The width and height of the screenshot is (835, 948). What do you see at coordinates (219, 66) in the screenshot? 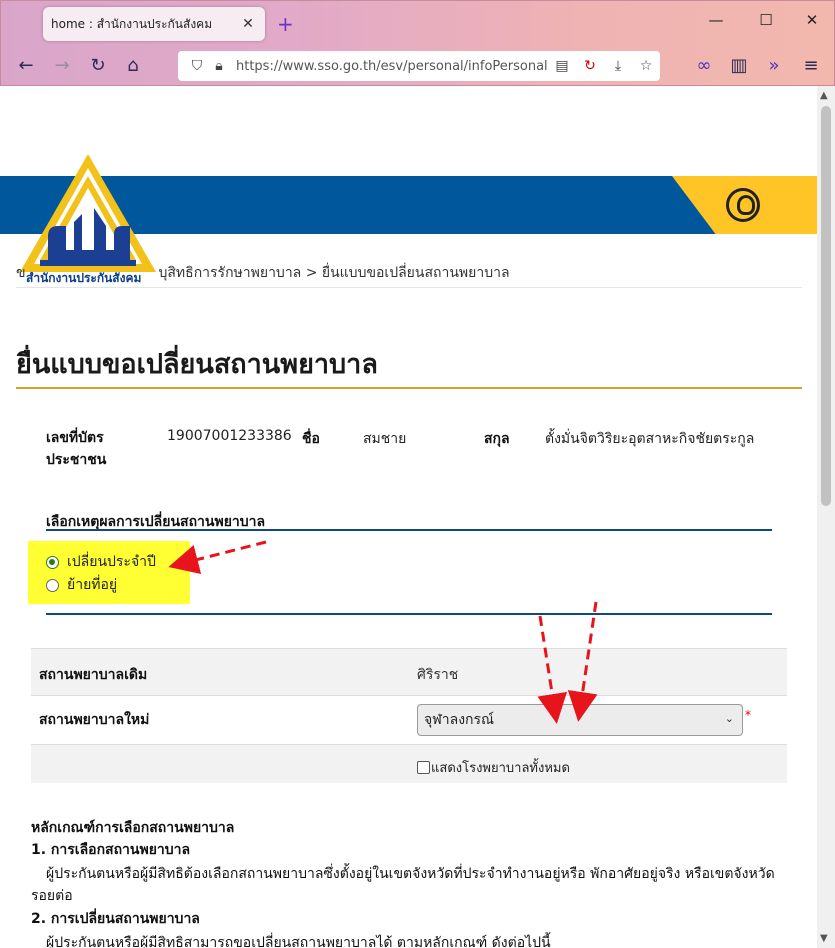
I see `lock-icon: 🔒︎` at bounding box center [219, 66].